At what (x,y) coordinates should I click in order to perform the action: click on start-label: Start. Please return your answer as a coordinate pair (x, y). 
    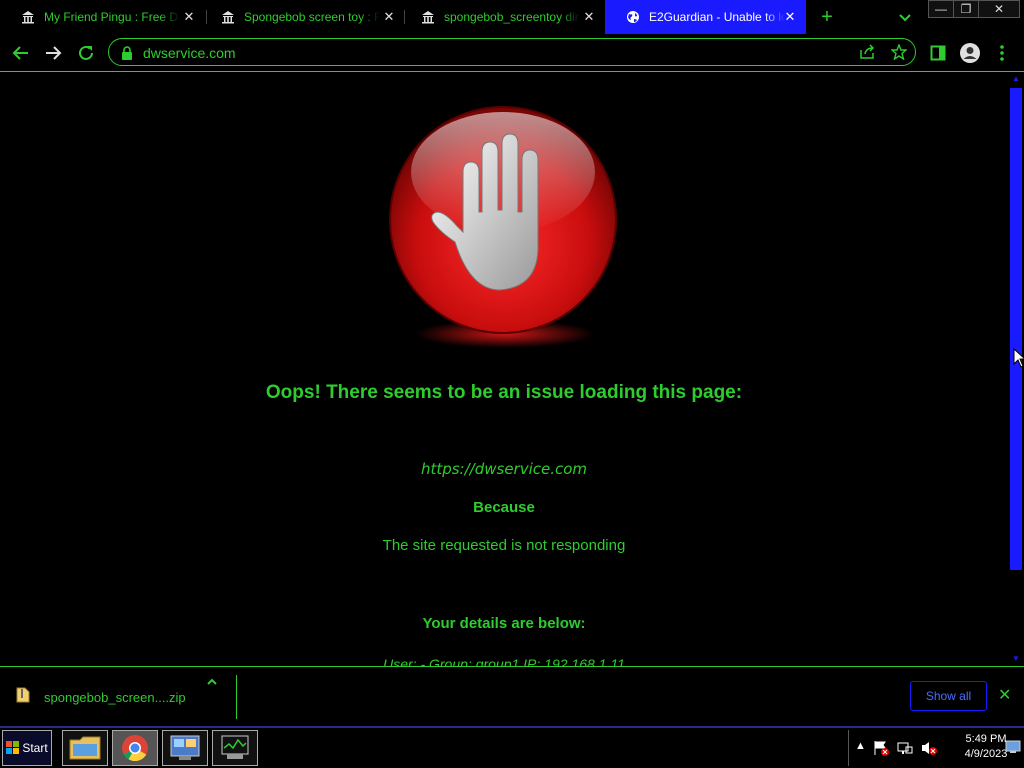
    Looking at the image, I should click on (35, 748).